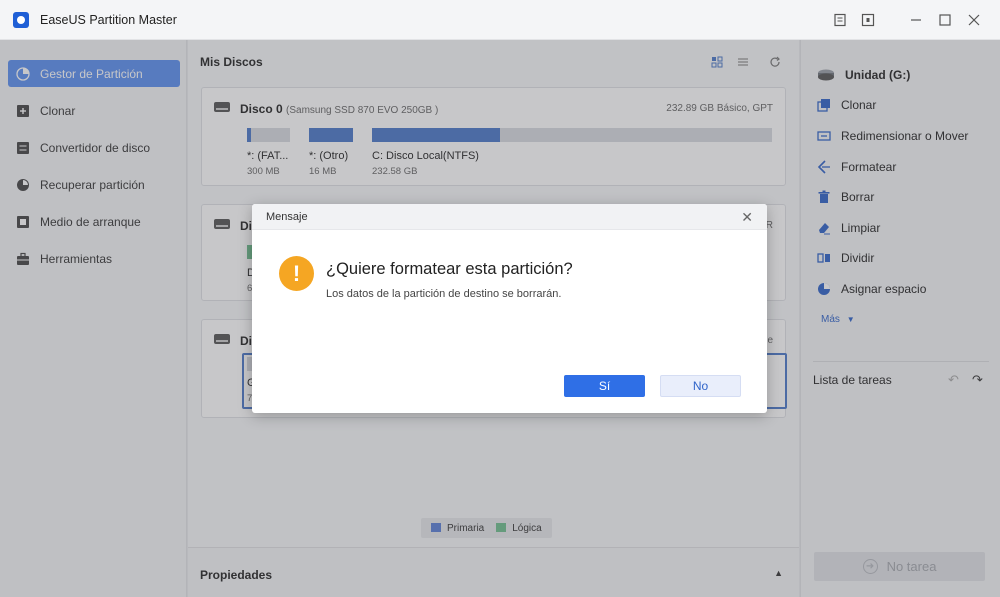 This screenshot has height=597, width=1000. I want to click on dialog-title: Mensaje, so click(287, 217).